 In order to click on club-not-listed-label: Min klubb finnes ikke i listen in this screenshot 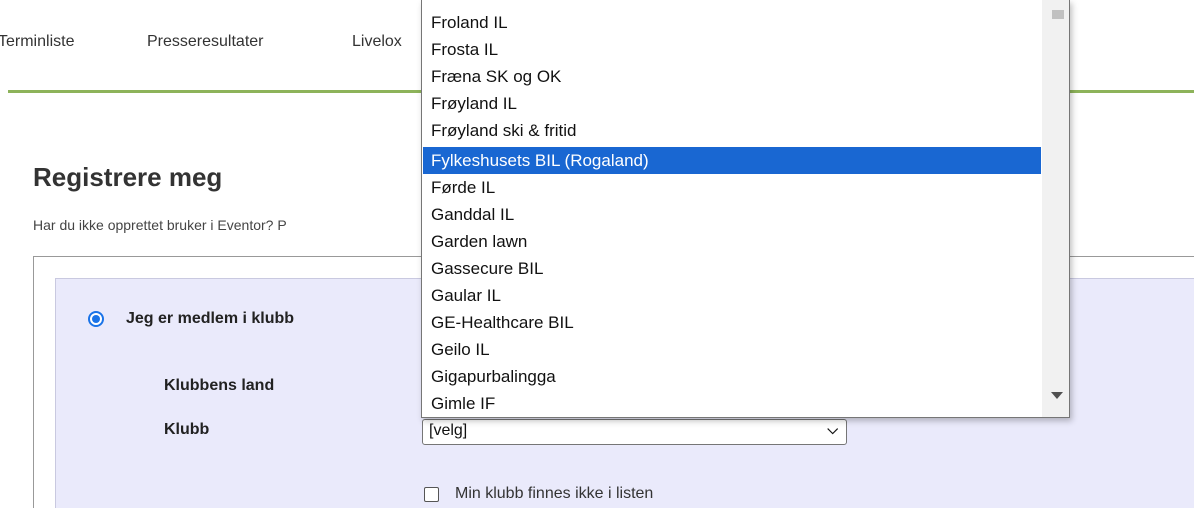, I will do `click(554, 493)`.